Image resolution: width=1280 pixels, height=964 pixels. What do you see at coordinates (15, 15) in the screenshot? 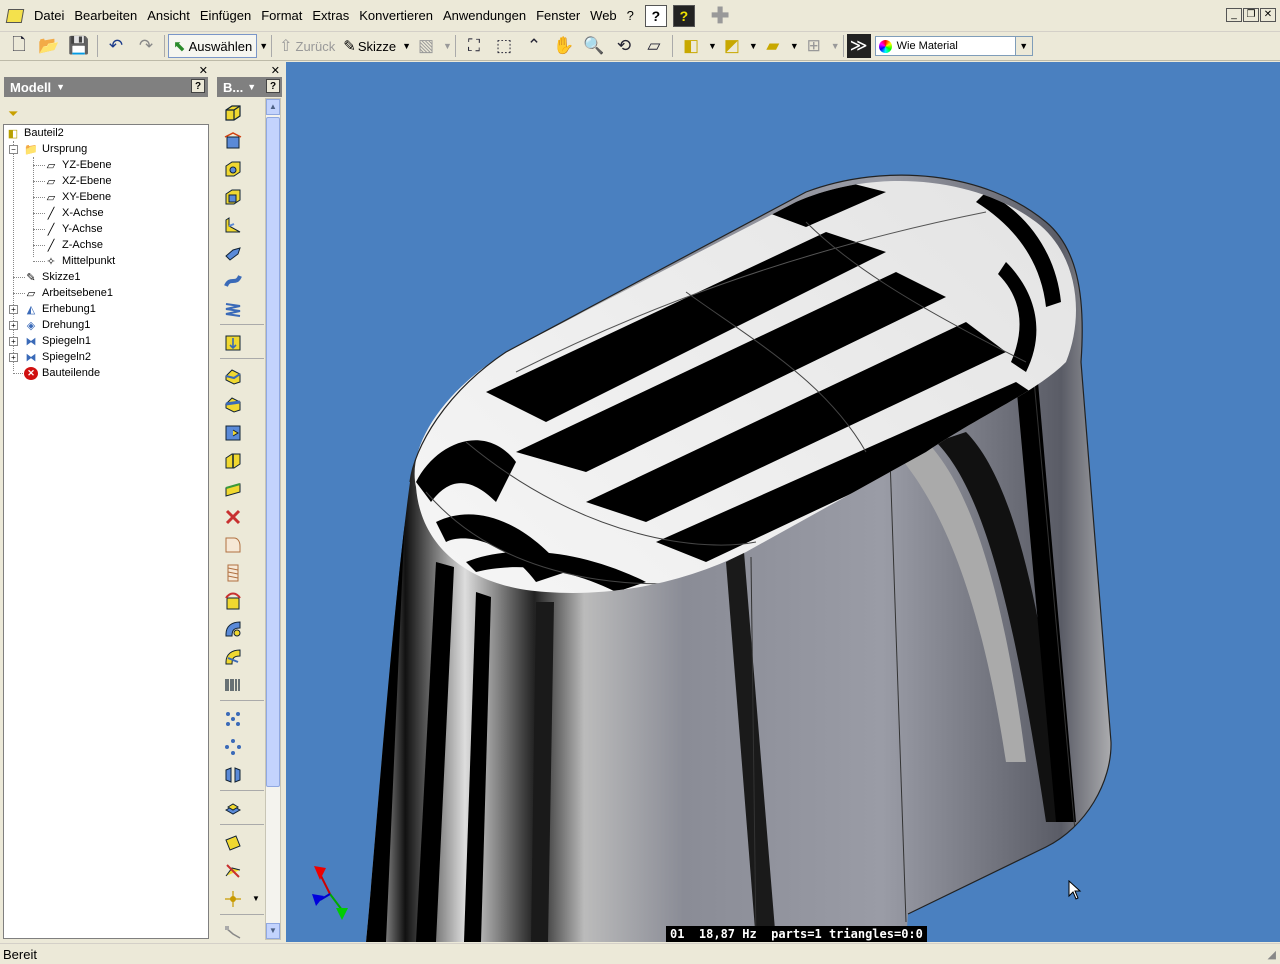
I see `app-icon` at bounding box center [15, 15].